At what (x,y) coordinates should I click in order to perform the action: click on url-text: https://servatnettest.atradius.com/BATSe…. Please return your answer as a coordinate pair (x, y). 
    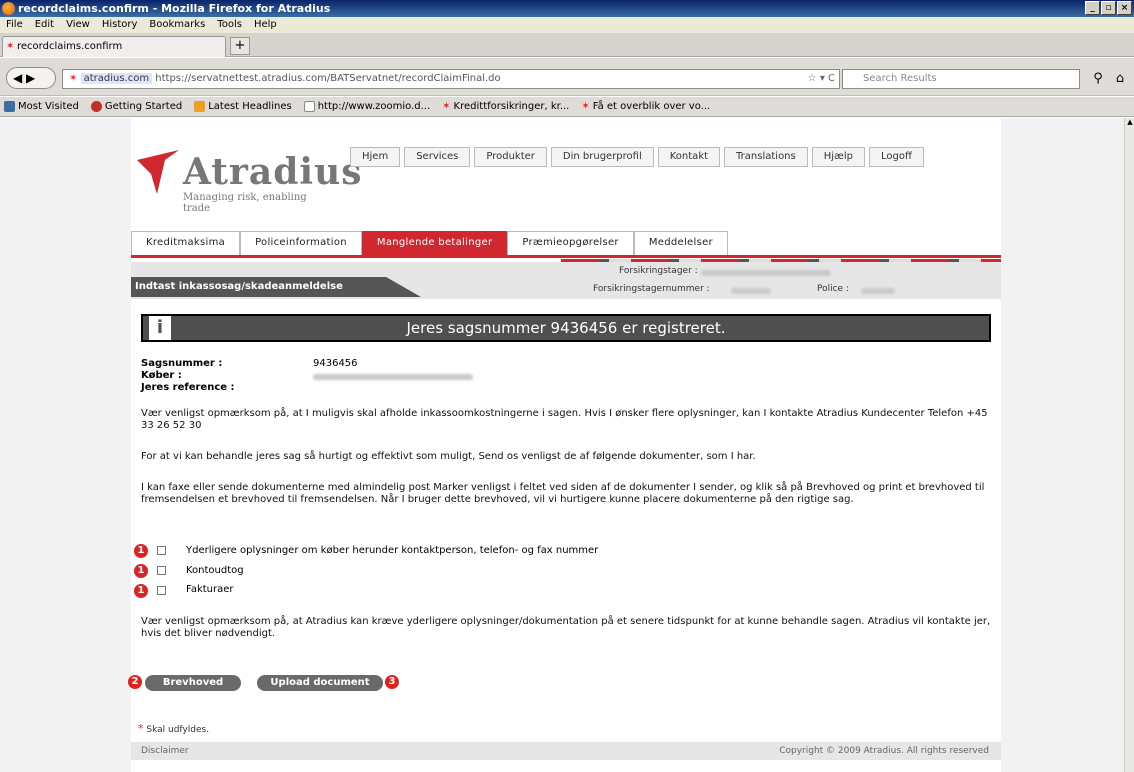
    Looking at the image, I should click on (328, 78).